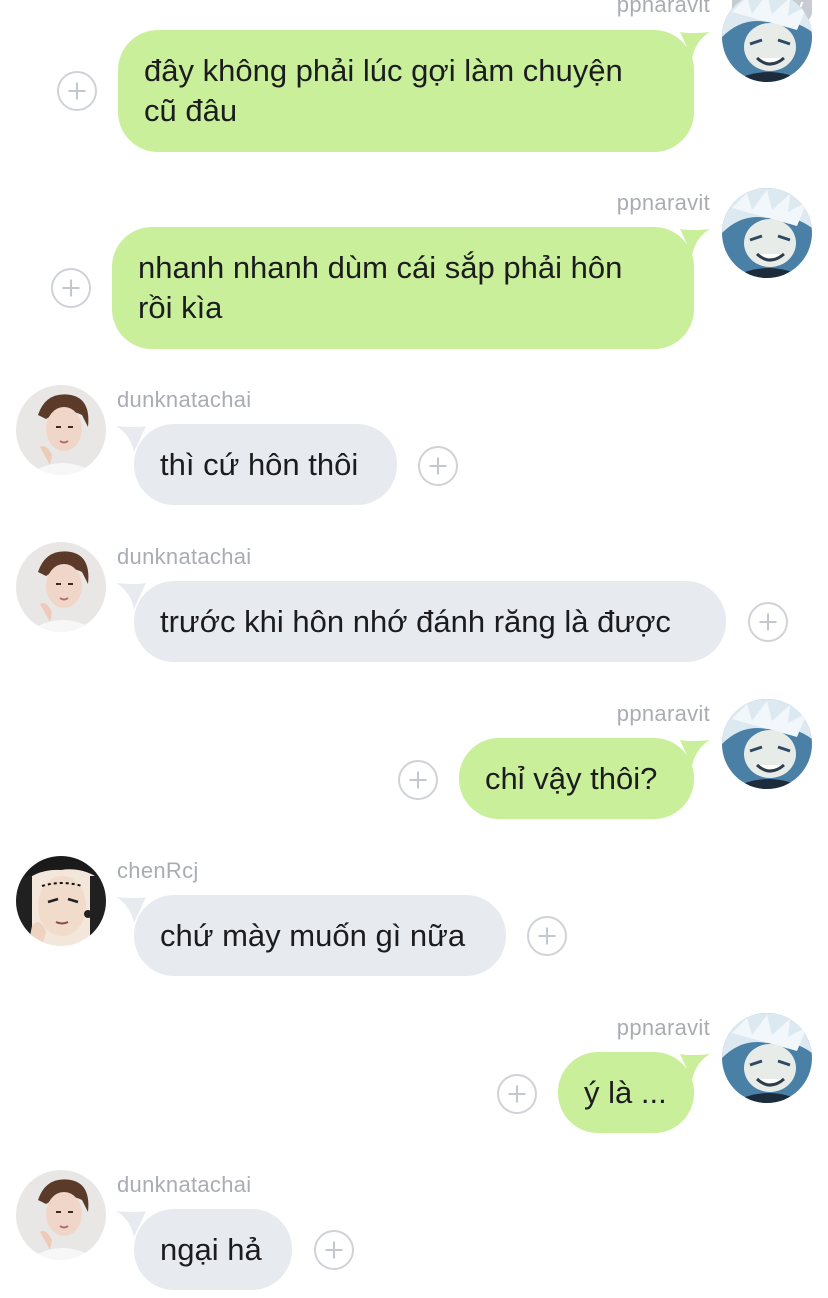  I want to click on message-bubble: chỉ vậy thôi?, so click(576, 778).